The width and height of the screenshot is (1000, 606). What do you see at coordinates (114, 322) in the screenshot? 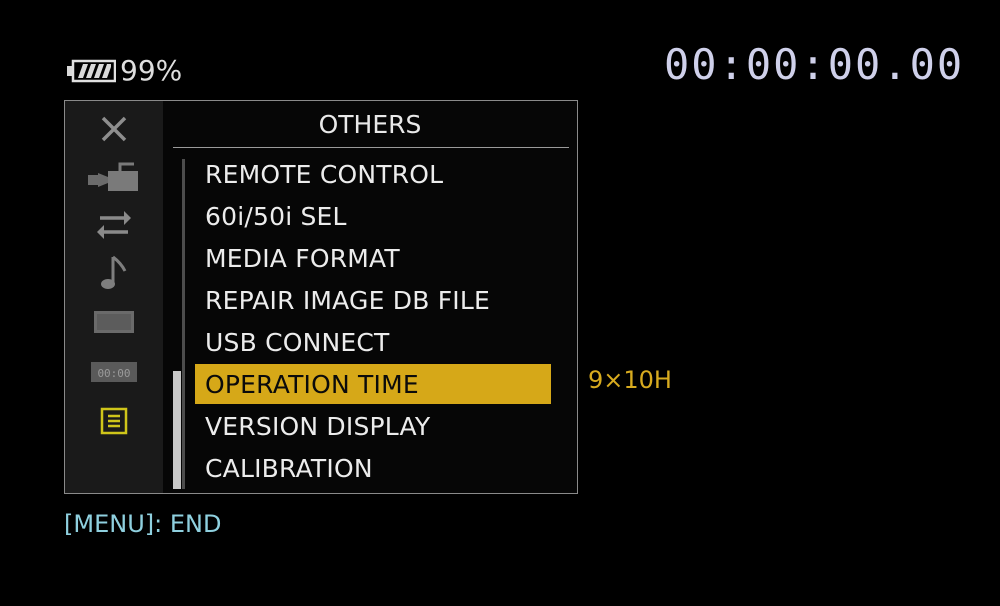
I see `display-icon` at bounding box center [114, 322].